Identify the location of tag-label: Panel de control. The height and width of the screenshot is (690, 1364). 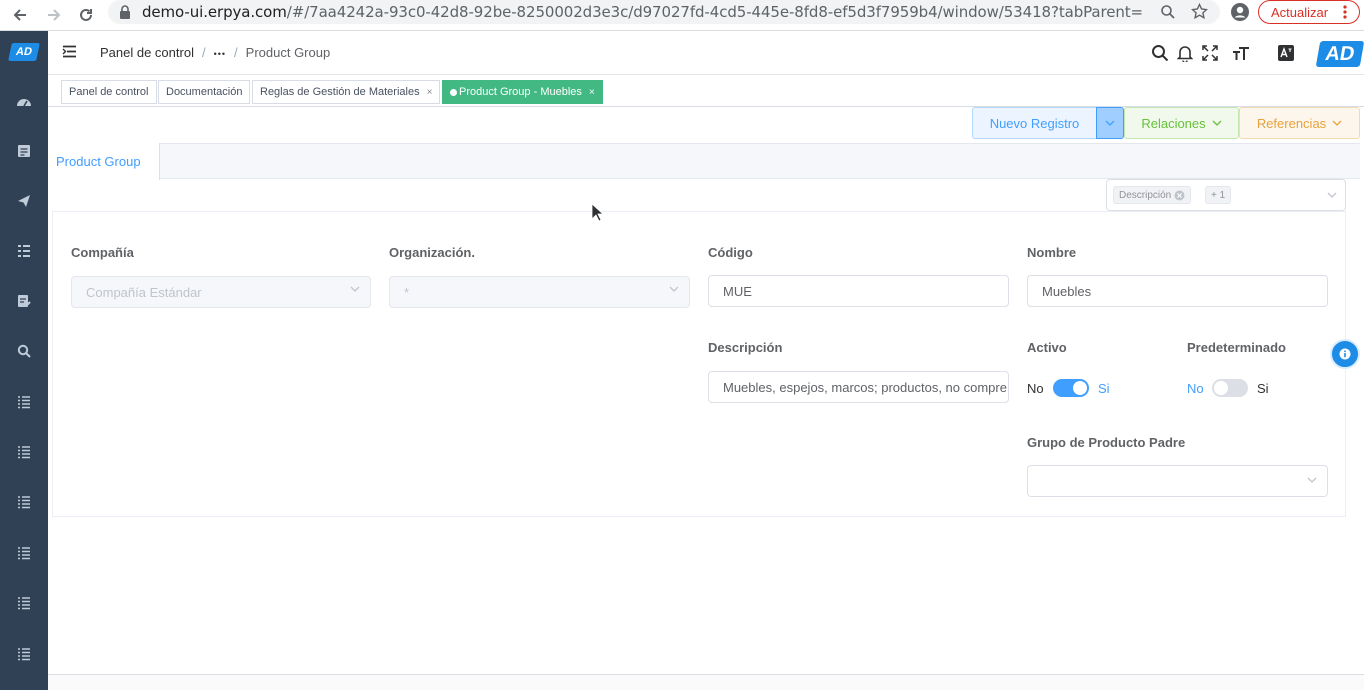
(109, 92).